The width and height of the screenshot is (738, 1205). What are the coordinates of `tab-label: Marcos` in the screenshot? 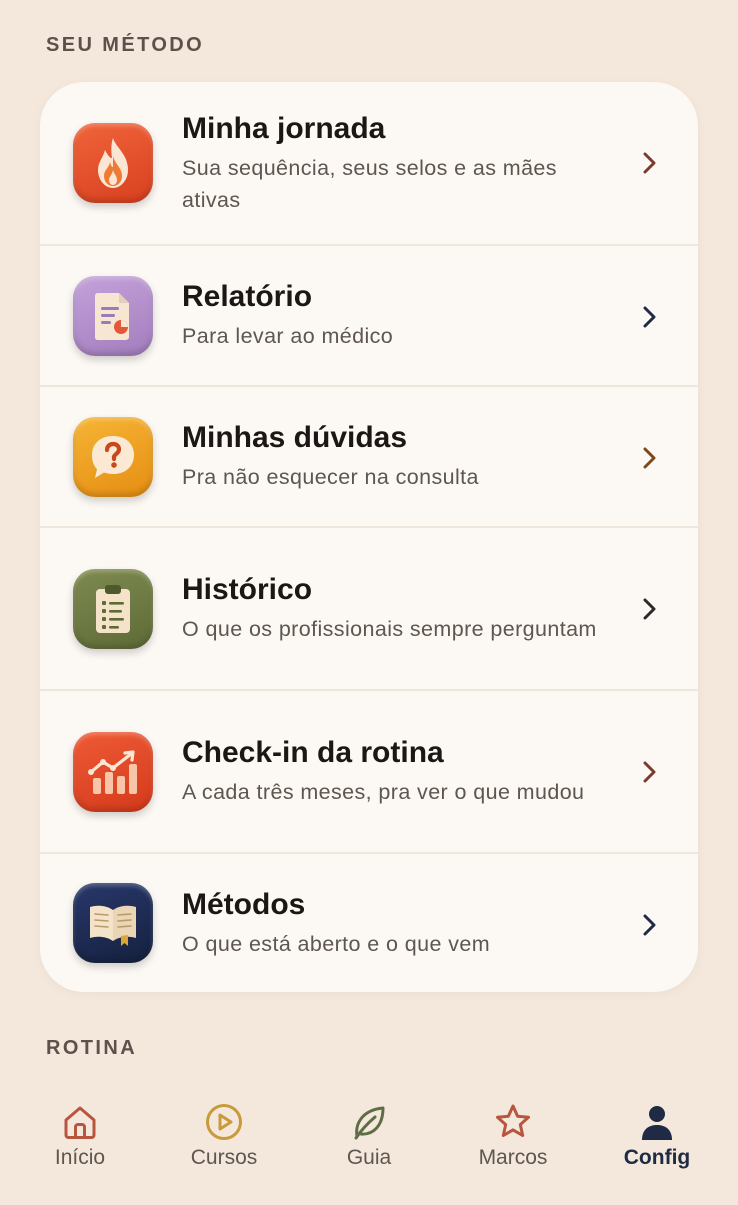 It's located at (513, 1157).